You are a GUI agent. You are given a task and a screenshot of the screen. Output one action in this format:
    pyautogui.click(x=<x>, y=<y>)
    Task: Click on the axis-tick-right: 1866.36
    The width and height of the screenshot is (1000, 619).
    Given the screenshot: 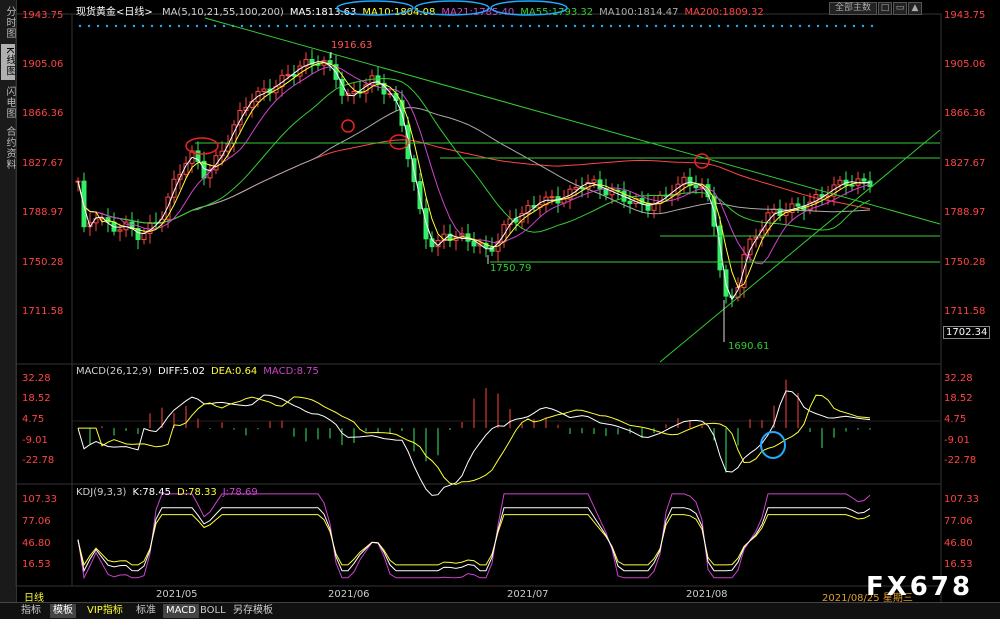 What is the action you would take?
    pyautogui.click(x=965, y=113)
    